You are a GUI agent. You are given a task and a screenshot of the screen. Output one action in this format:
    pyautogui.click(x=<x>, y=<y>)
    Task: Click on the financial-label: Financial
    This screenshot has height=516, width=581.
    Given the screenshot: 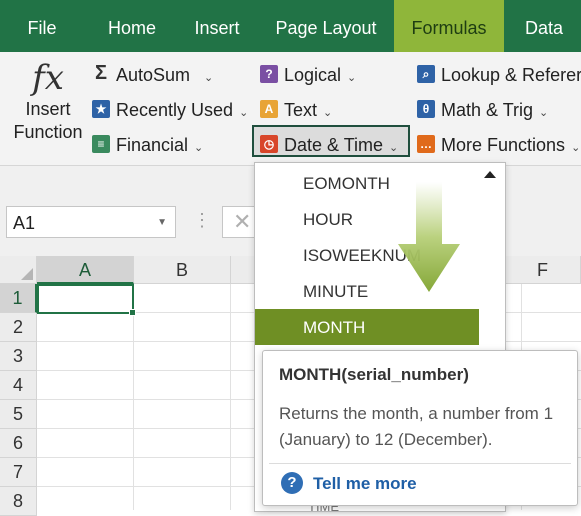 What is the action you would take?
    pyautogui.click(x=152, y=145)
    